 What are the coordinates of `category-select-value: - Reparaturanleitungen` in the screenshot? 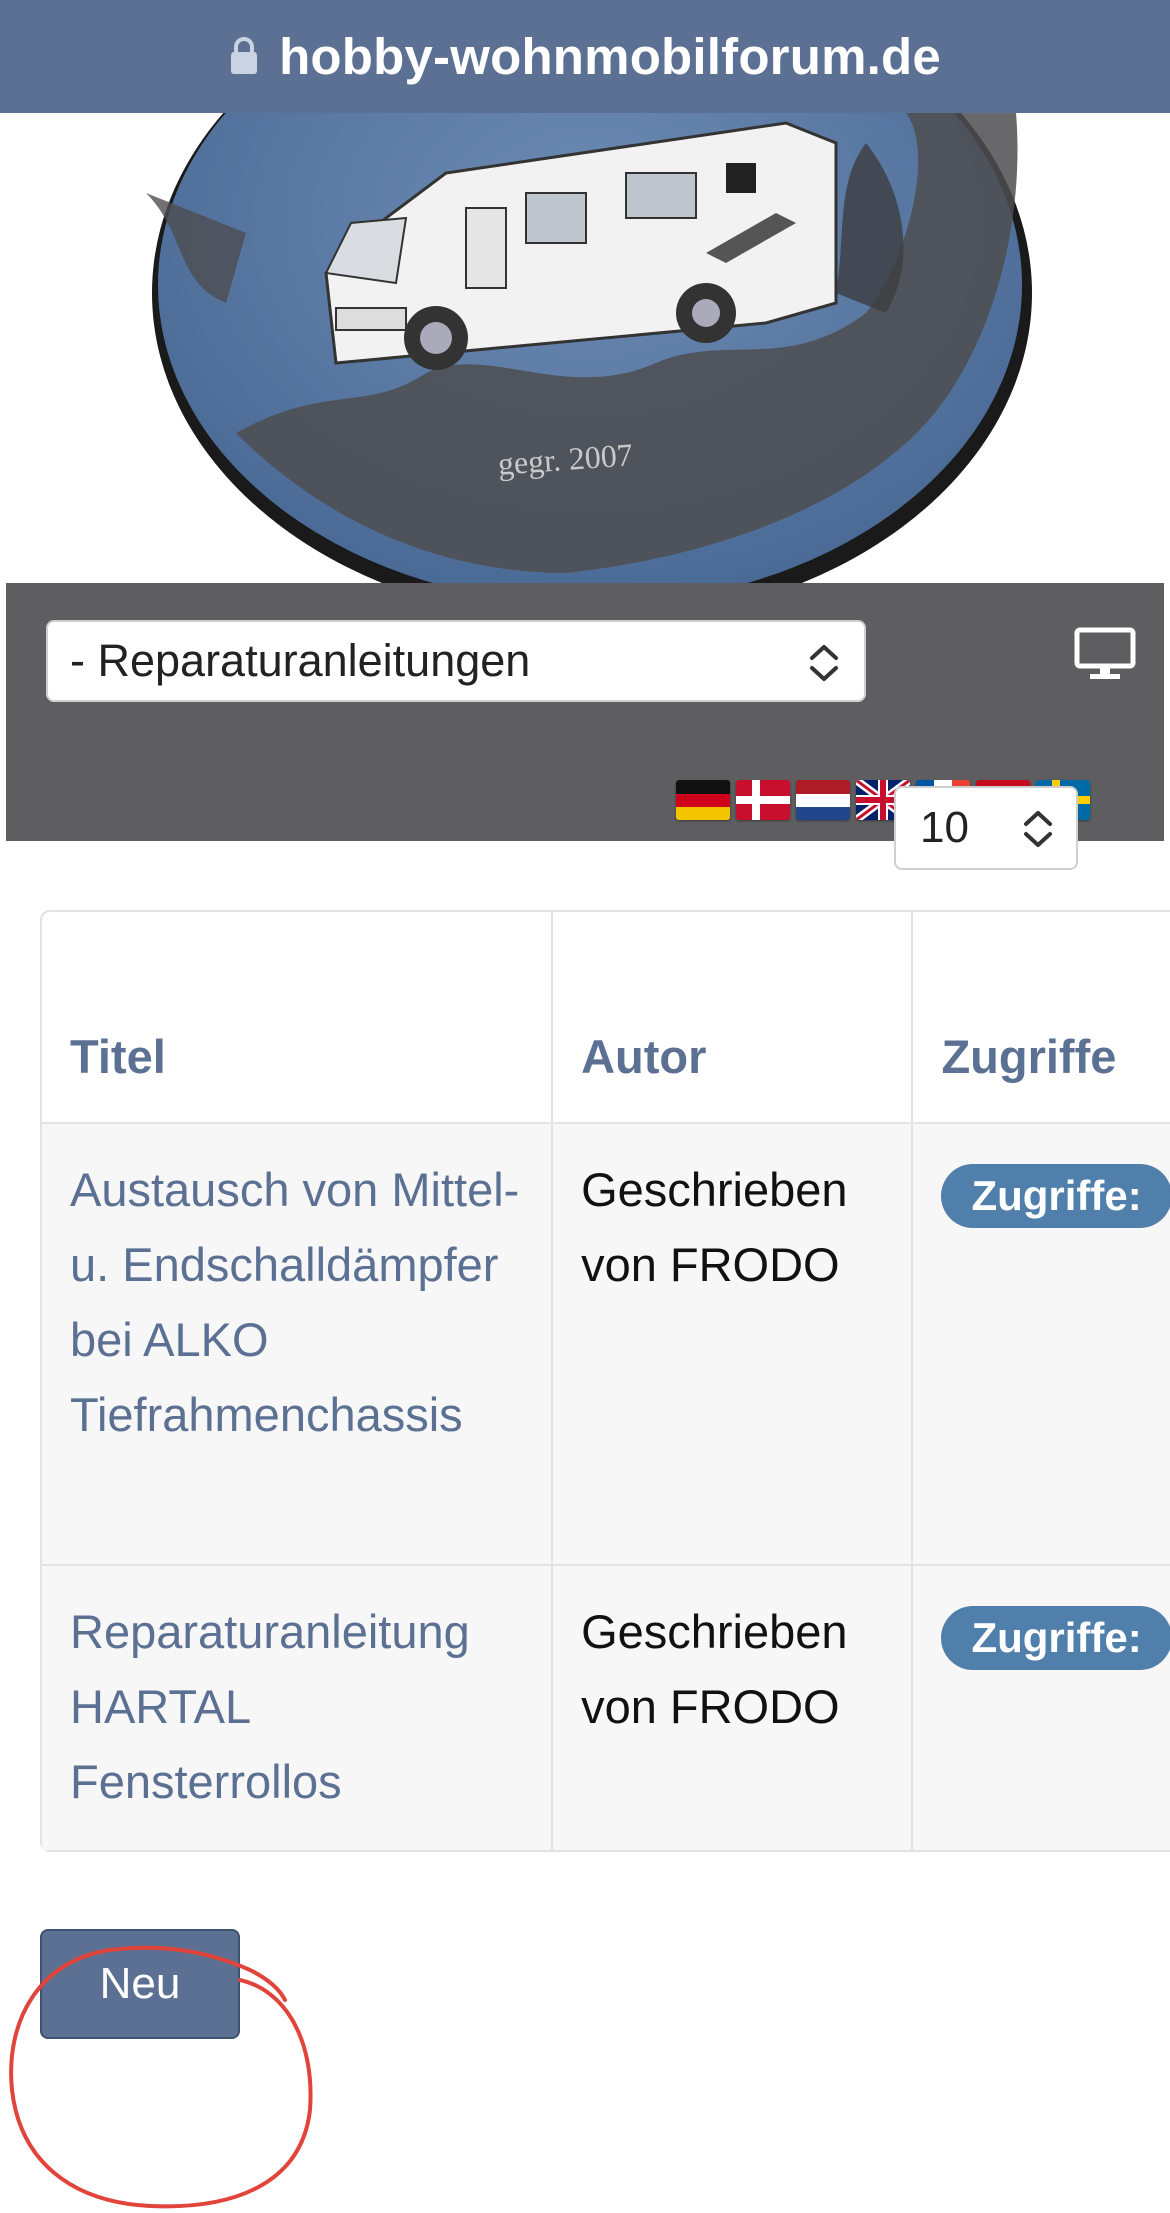 It's located at (300, 660).